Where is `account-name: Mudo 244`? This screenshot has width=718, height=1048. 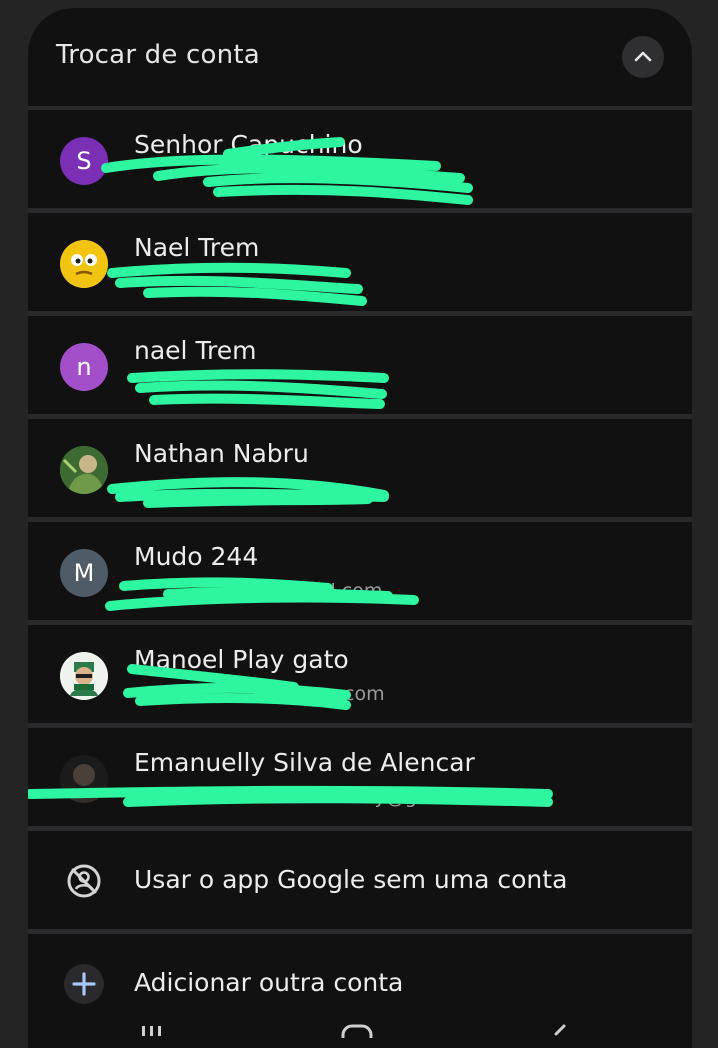 account-name: Mudo 244 is located at coordinates (196, 556).